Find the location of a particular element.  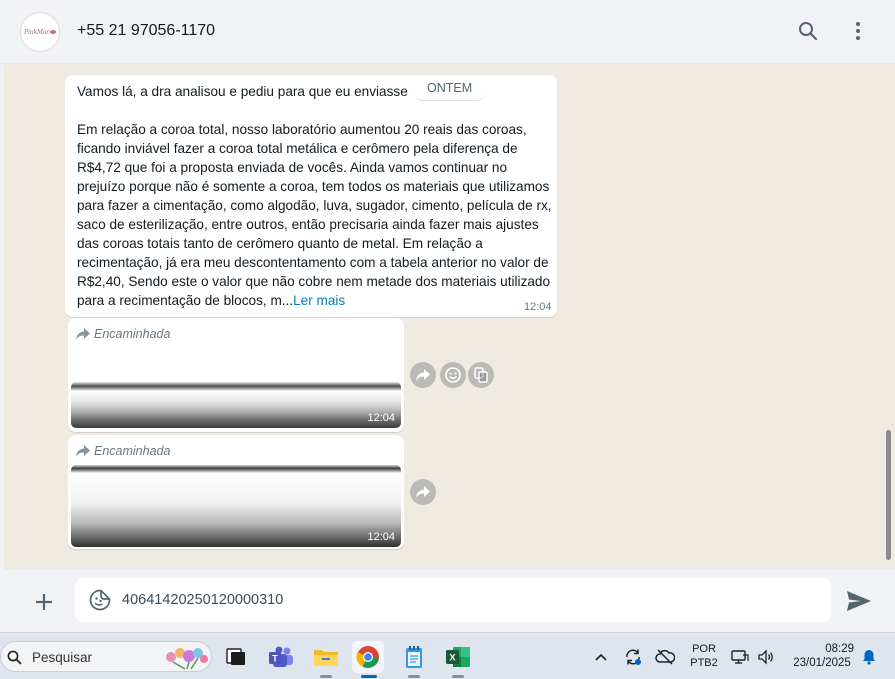

notification-bell-icon is located at coordinates (869, 657).